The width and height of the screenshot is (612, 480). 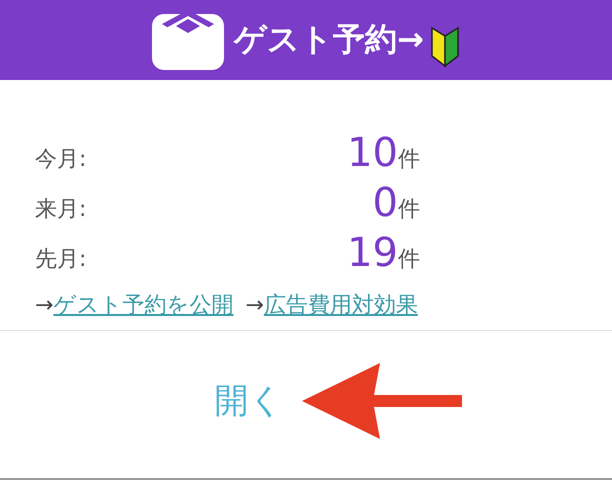 I want to click on beginner-mark-icon, so click(x=445, y=47).